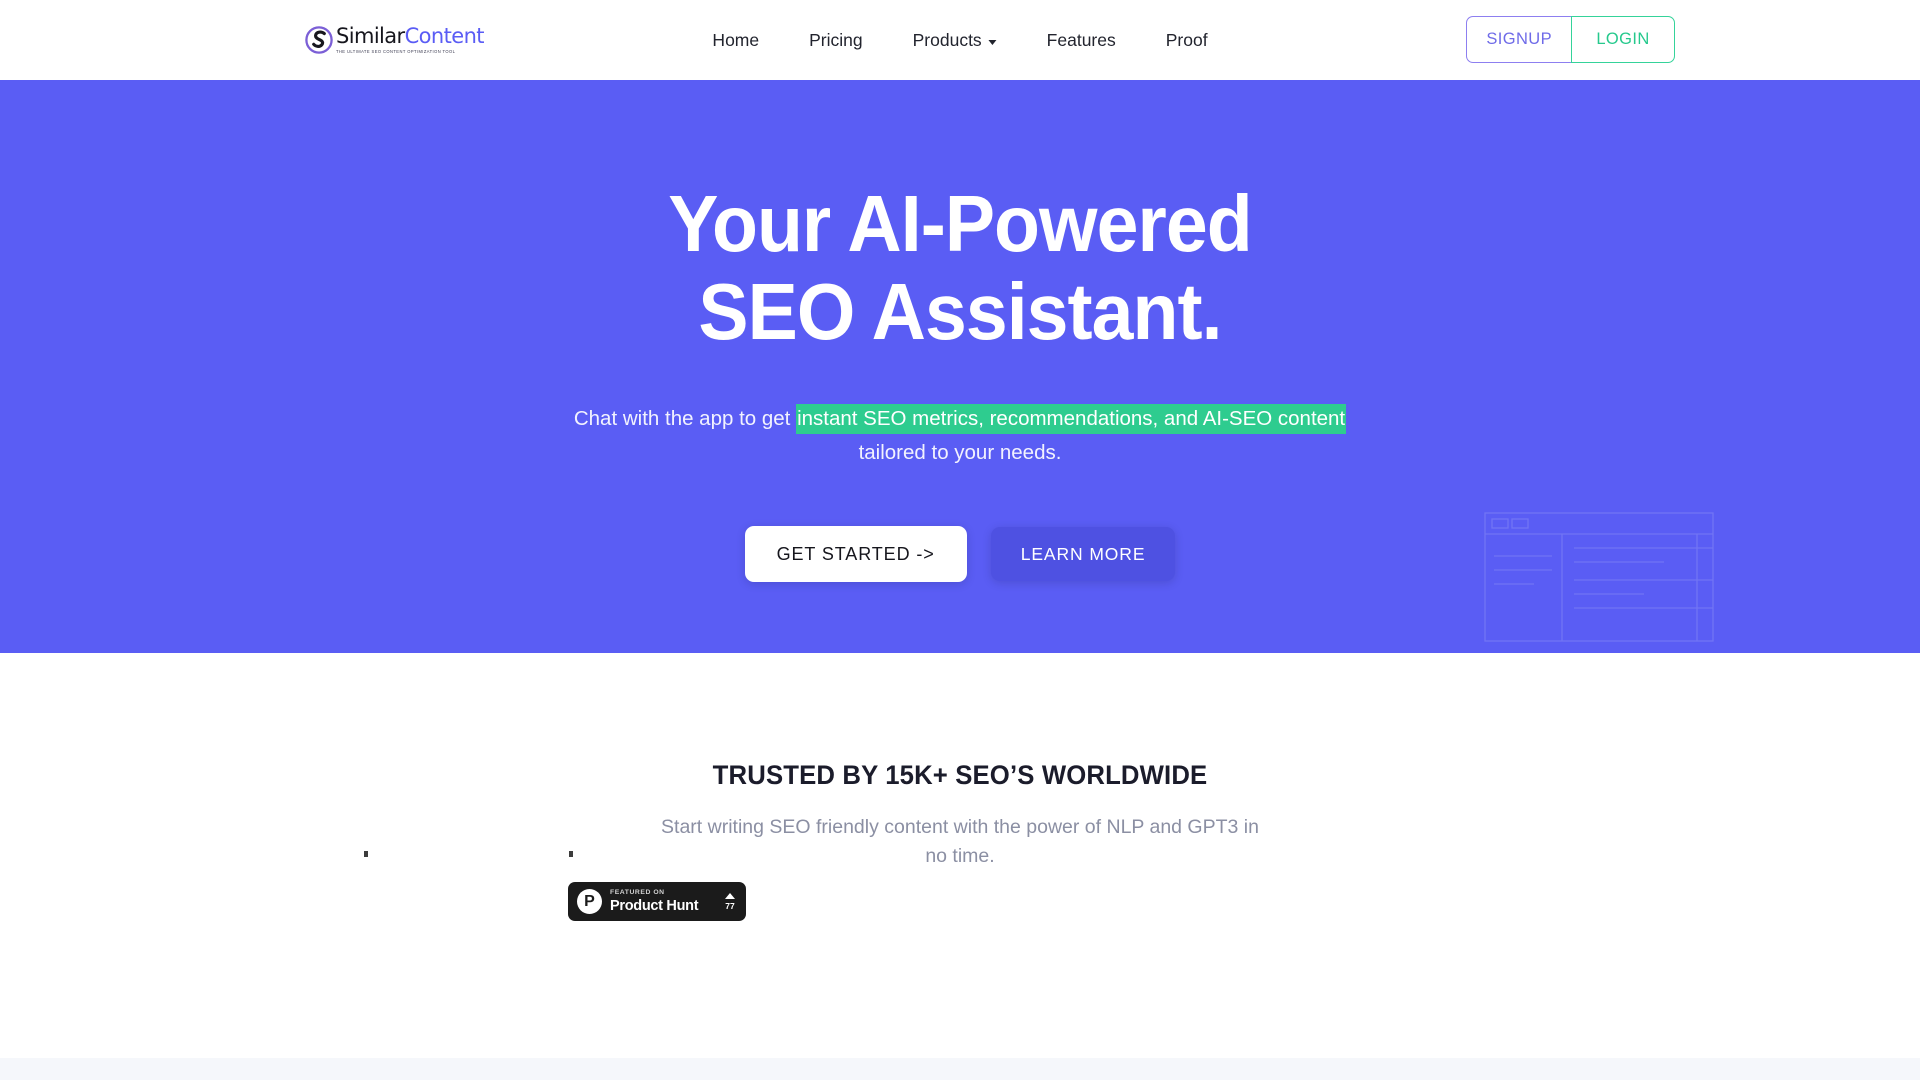 This screenshot has width=1920, height=1080. I want to click on learn-more-button: LEARN MORE, so click(1083, 554).